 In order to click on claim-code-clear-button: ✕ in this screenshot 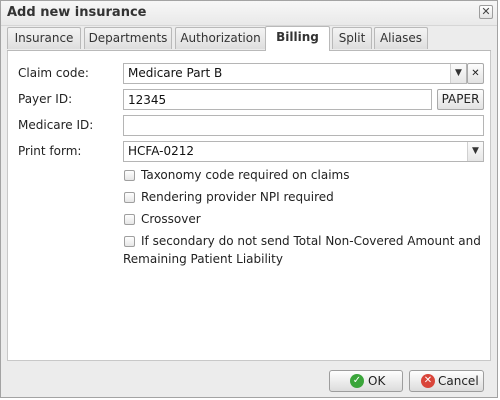, I will do `click(475, 73)`.